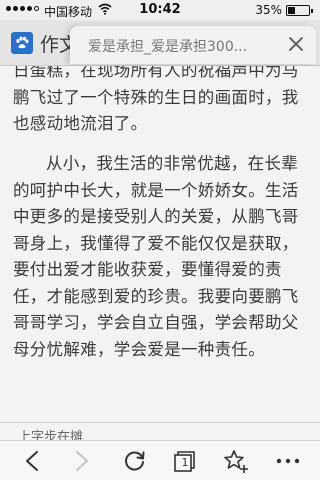 The image size is (320, 480). Describe the element at coordinates (22, 43) in the screenshot. I see `baidu-paw-icon` at that location.